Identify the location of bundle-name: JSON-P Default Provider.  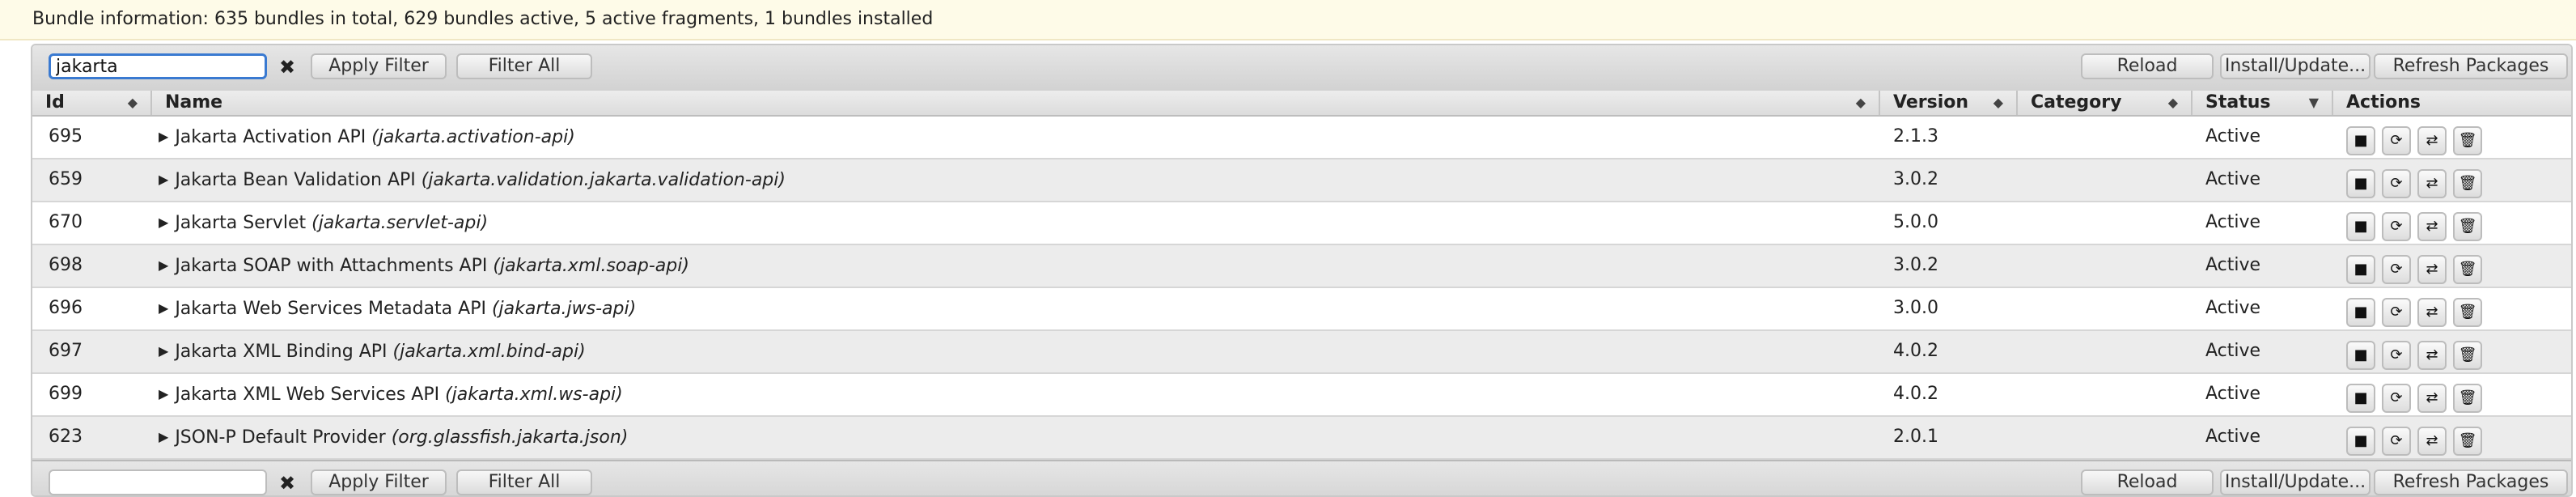
(280, 438).